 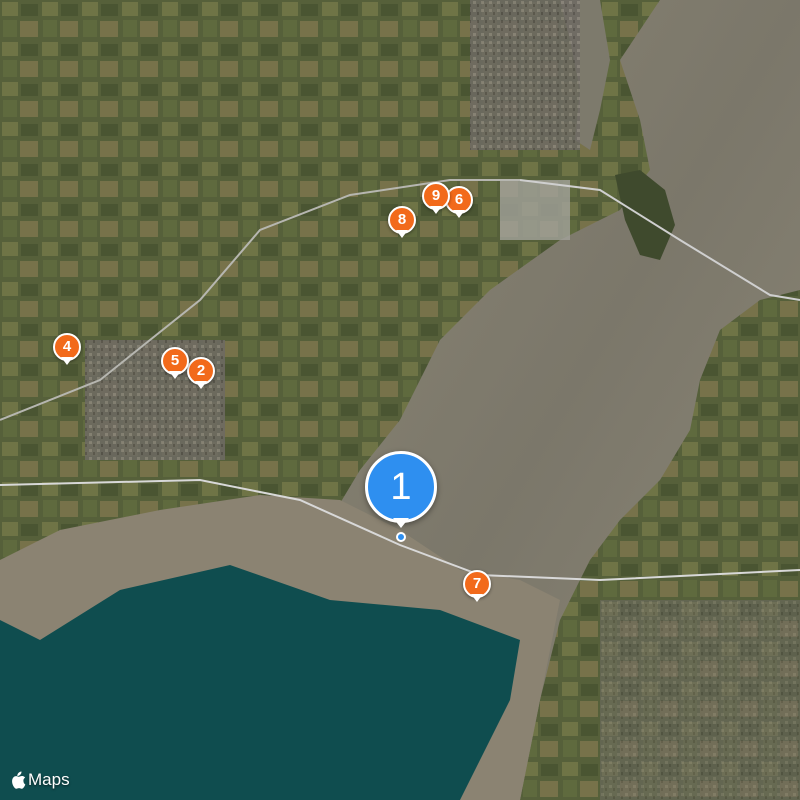 I want to click on map-marker-8: 8, so click(x=402, y=223).